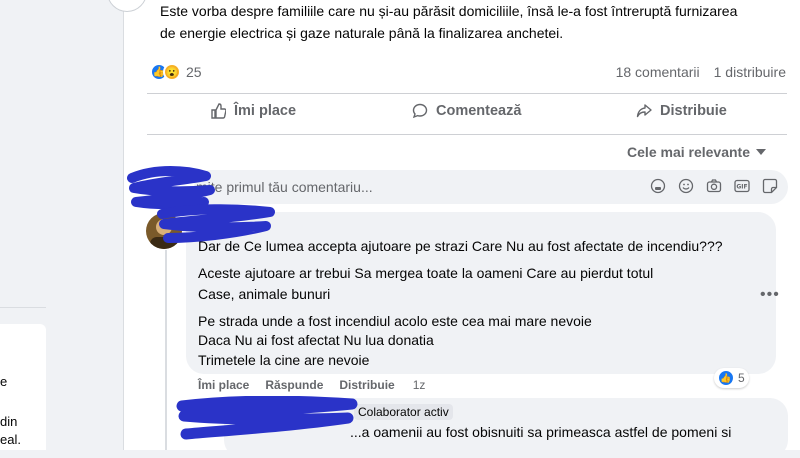  Describe the element at coordinates (265, 111) in the screenshot. I see `like-label: Îmi place` at that location.